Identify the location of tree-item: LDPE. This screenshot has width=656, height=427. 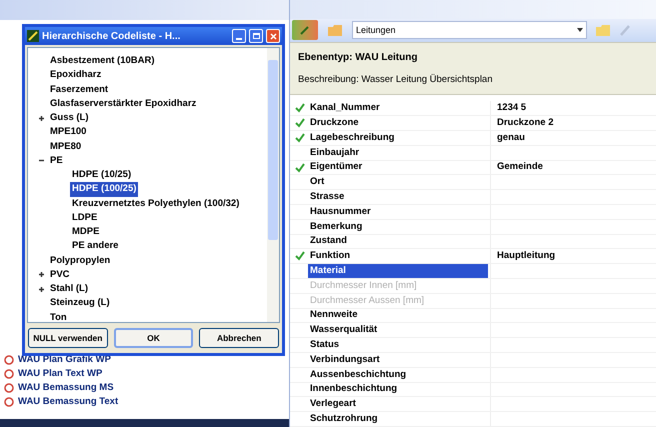
(85, 217).